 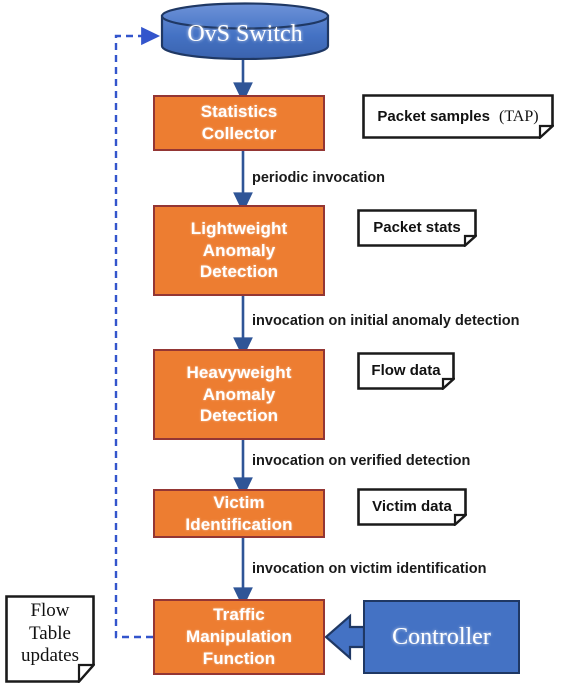 I want to click on note-victim-data: Victim data, so click(x=413, y=507).